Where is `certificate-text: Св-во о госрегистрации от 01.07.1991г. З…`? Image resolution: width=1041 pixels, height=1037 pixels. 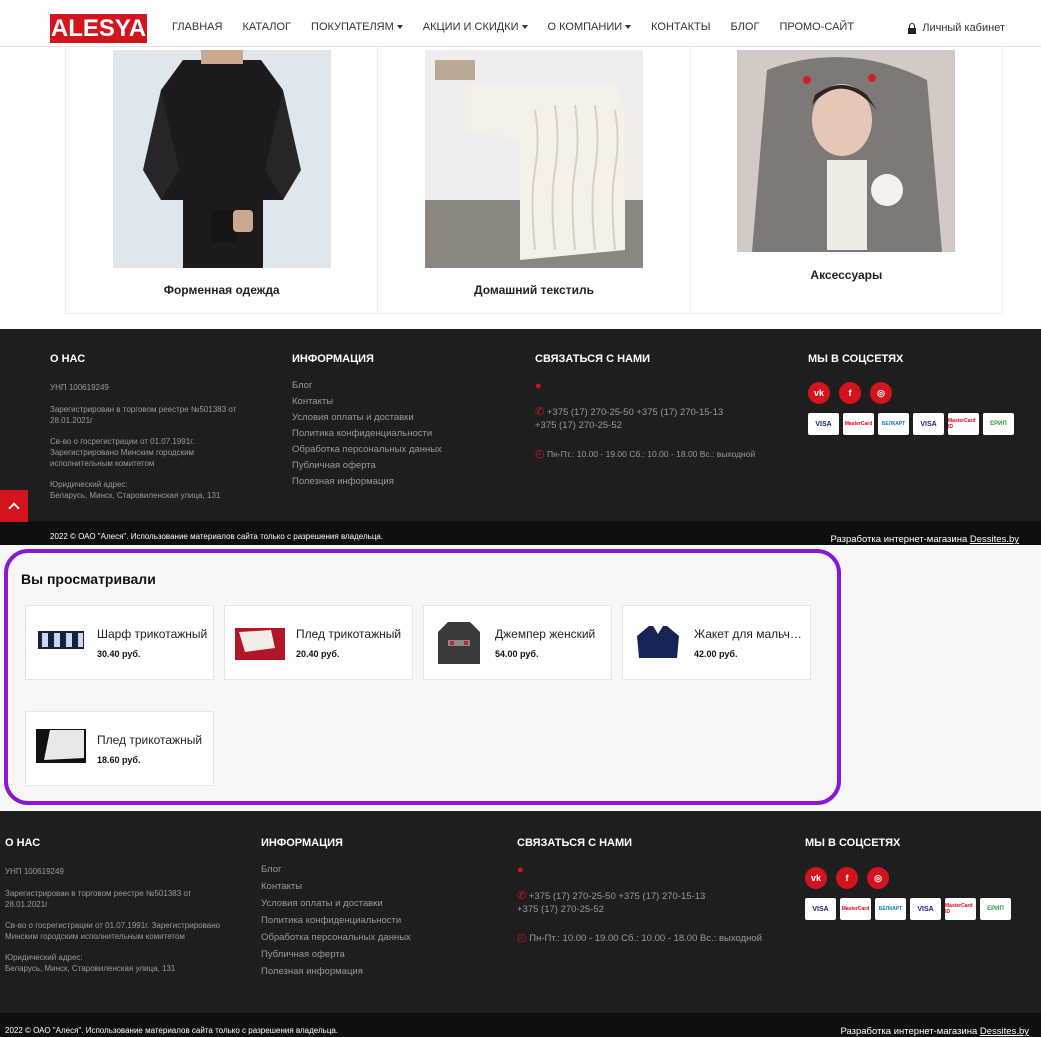
certificate-text: Св-во о госрегистрации от 01.07.1991г. З… is located at coordinates (122, 452).